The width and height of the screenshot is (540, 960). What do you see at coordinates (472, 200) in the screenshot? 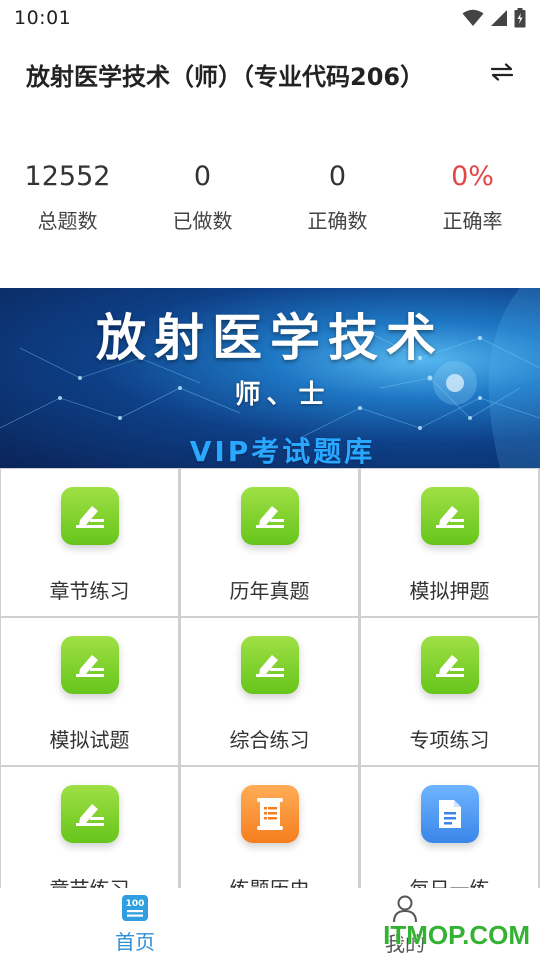
I see `stat-accuracy: 0% 正确率` at bounding box center [472, 200].